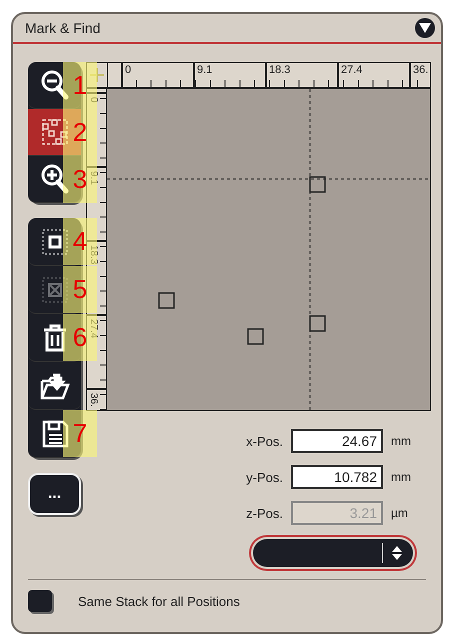 Image resolution: width=455 pixels, height=643 pixels. Describe the element at coordinates (80, 132) in the screenshot. I see `callout-number: 2` at that location.